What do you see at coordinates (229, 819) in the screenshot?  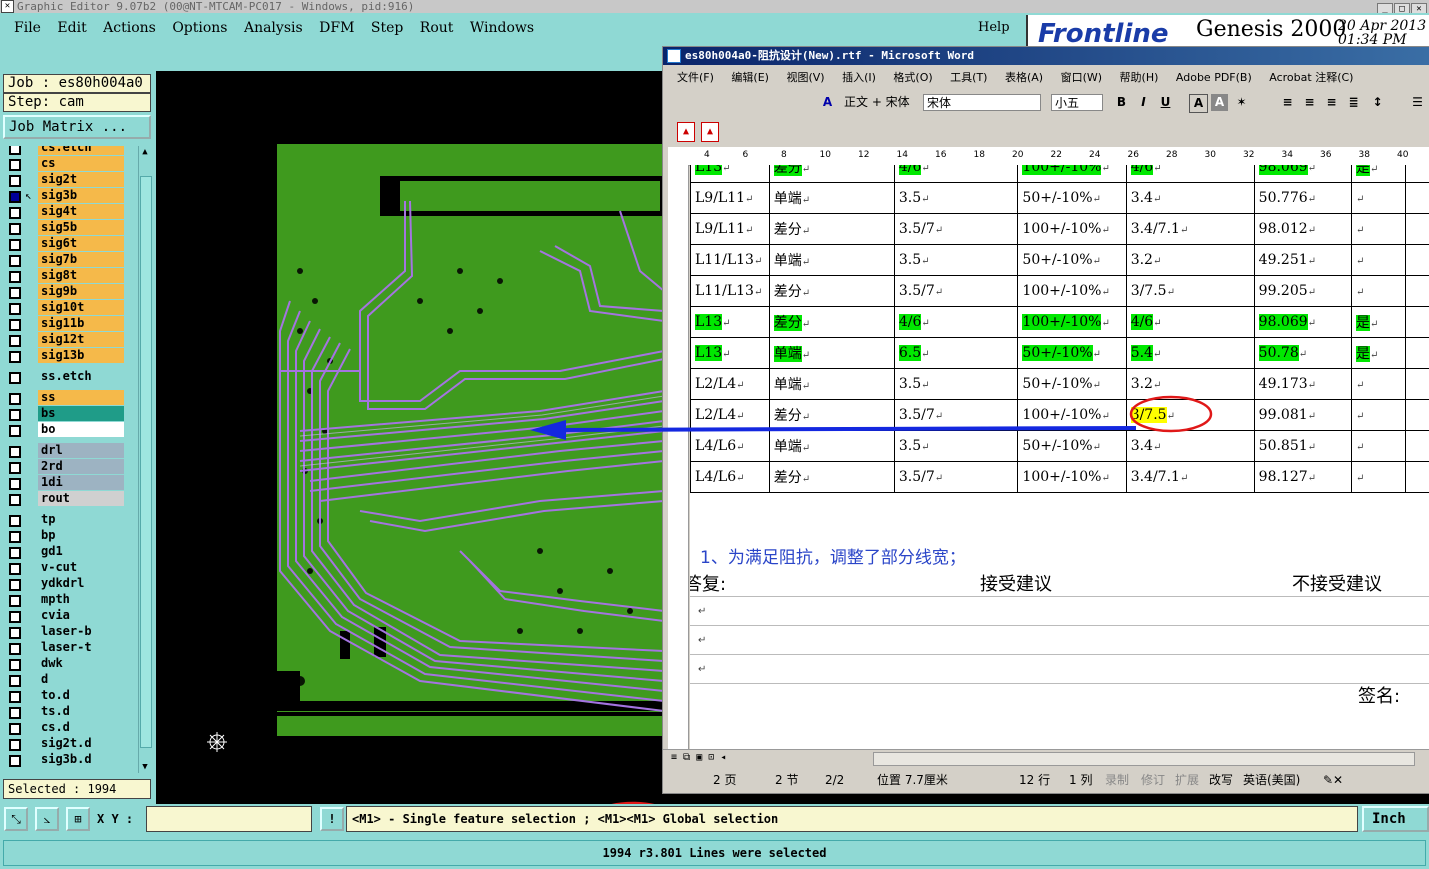 I see `xy-input` at bounding box center [229, 819].